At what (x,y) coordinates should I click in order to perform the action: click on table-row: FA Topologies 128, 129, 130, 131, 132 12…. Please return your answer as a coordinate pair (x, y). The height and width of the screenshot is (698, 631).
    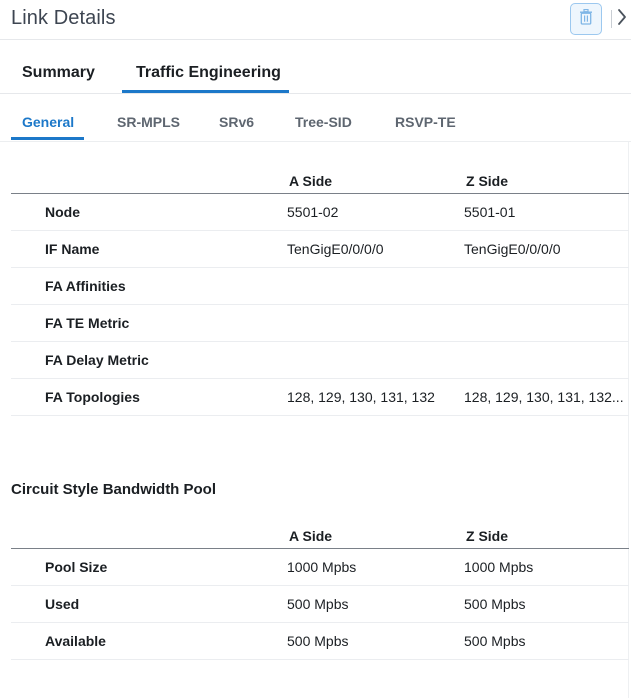
    Looking at the image, I should click on (320, 397).